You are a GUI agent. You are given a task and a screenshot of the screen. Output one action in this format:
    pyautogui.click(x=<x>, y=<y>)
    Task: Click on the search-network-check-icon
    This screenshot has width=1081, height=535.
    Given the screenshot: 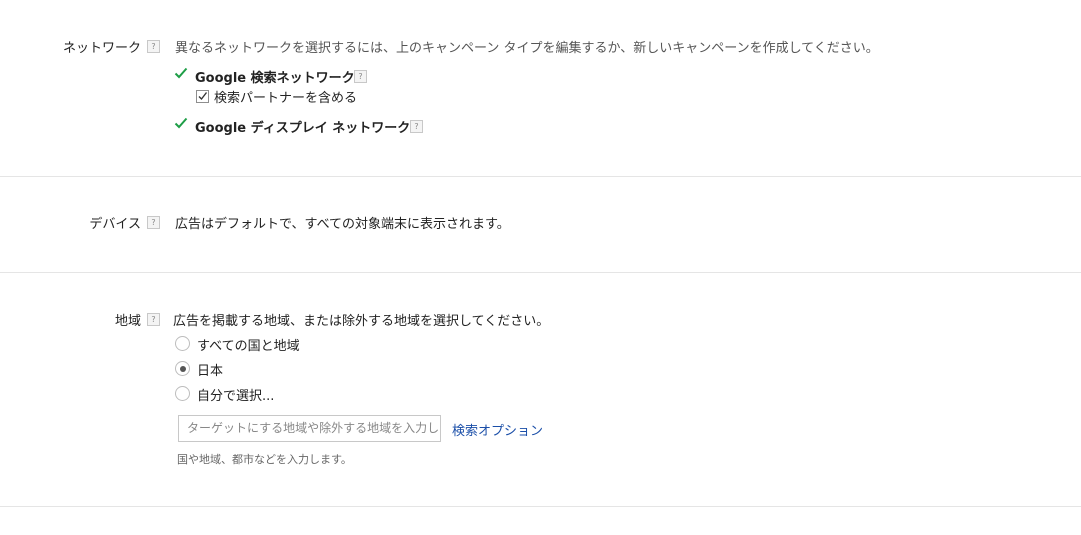 What is the action you would take?
    pyautogui.click(x=181, y=73)
    